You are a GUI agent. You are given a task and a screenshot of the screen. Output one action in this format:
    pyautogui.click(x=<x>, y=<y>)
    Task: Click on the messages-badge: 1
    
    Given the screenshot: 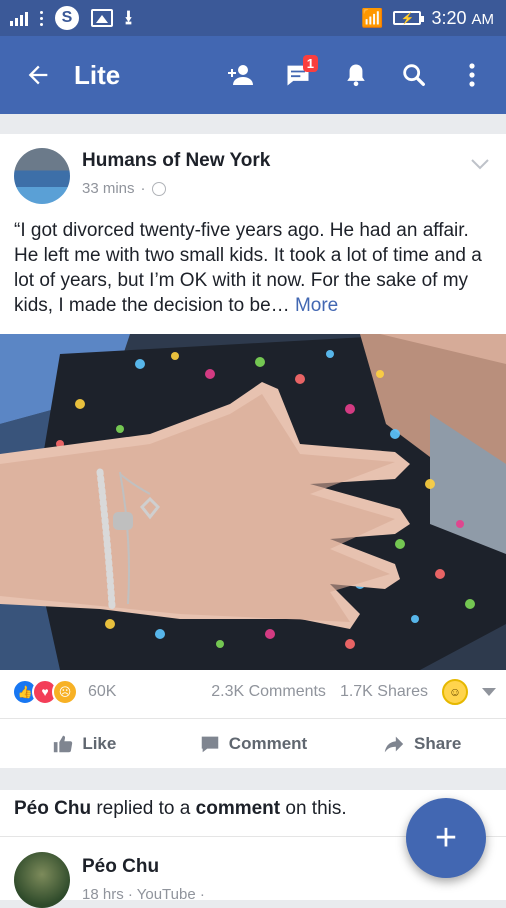 What is the action you would take?
    pyautogui.click(x=310, y=63)
    